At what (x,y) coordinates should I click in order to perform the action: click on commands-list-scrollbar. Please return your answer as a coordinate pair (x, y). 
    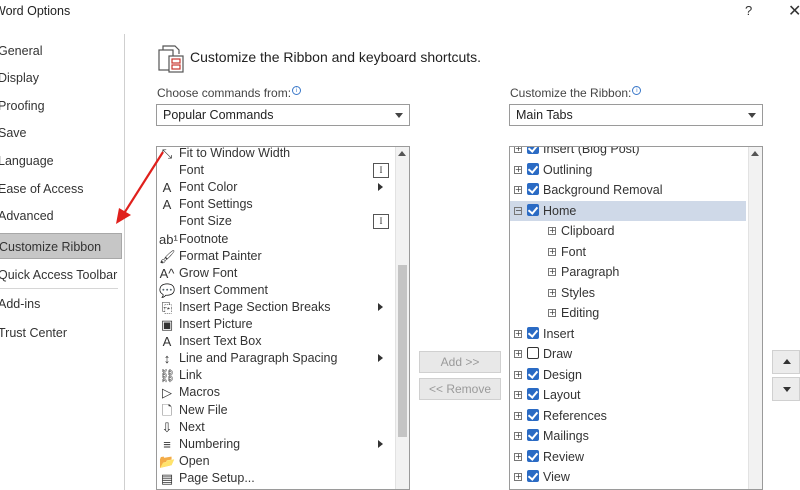
    Looking at the image, I should click on (402, 318).